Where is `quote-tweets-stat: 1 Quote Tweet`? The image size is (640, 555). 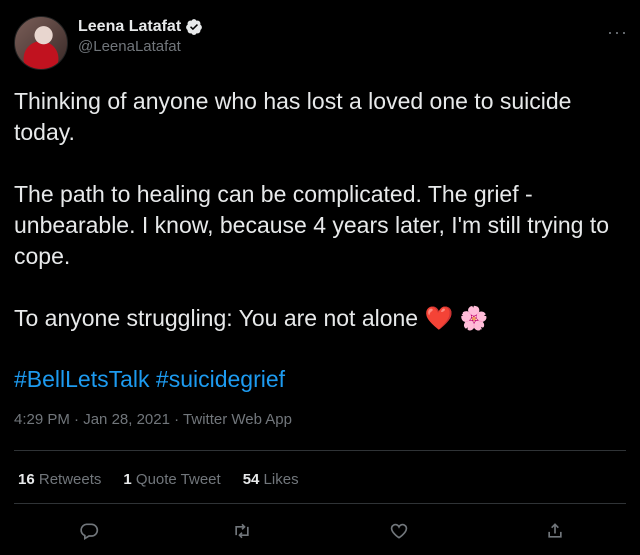 quote-tweets-stat: 1 Quote Tweet is located at coordinates (171, 479).